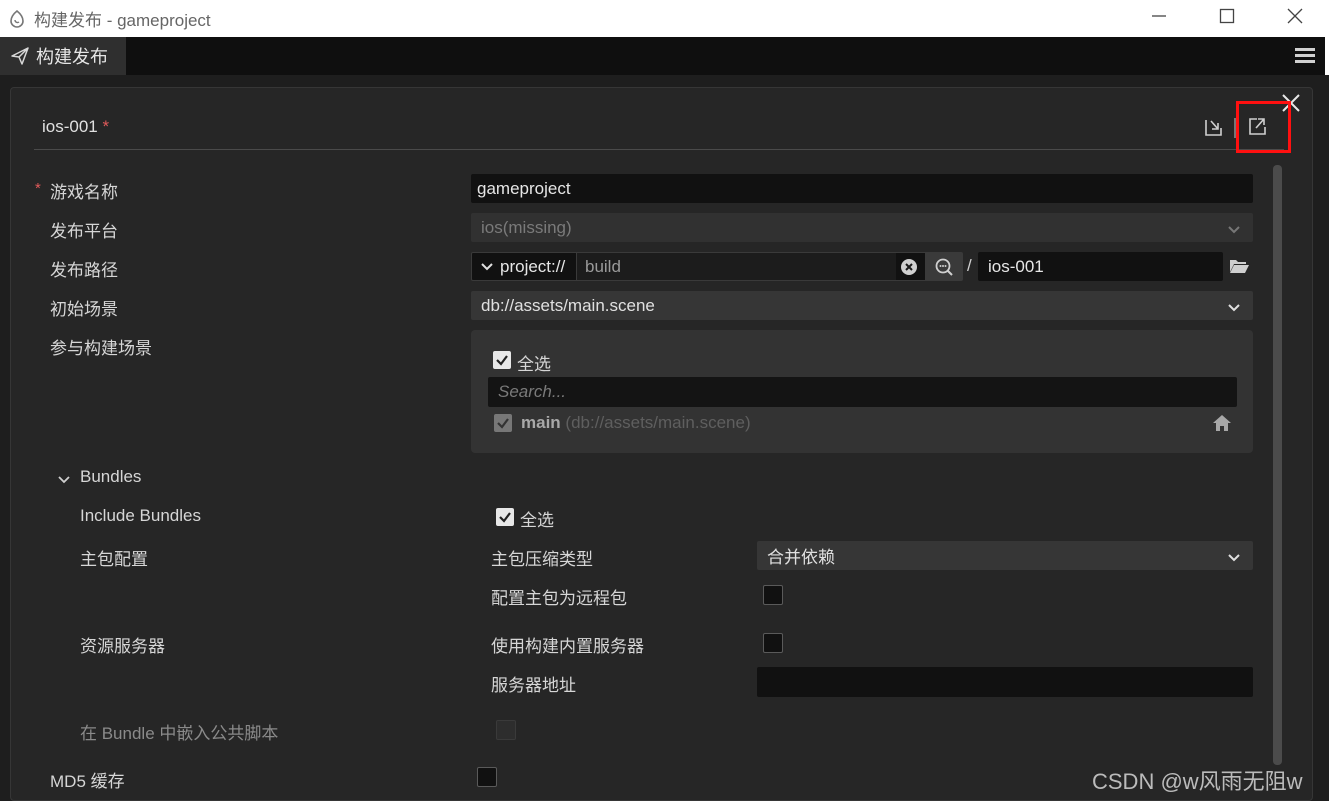 This screenshot has height=801, width=1329. What do you see at coordinates (1277, 465) in the screenshot?
I see `scrollbar` at bounding box center [1277, 465].